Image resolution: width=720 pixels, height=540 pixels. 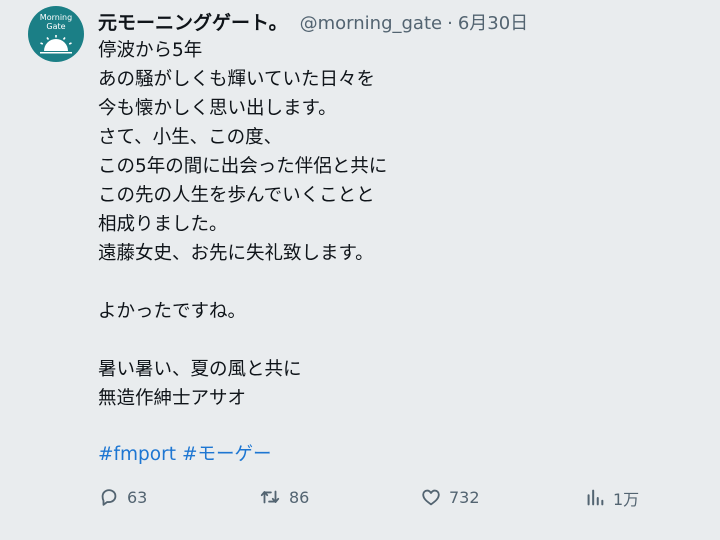 What do you see at coordinates (172, 311) in the screenshot?
I see `tweet-text-line: よかったですね。` at bounding box center [172, 311].